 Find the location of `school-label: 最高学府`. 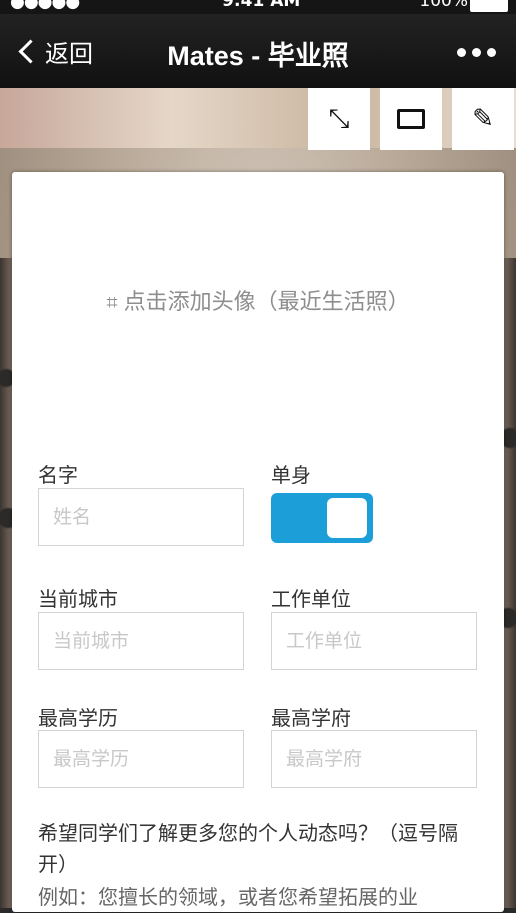

school-label: 最高学府 is located at coordinates (311, 718).